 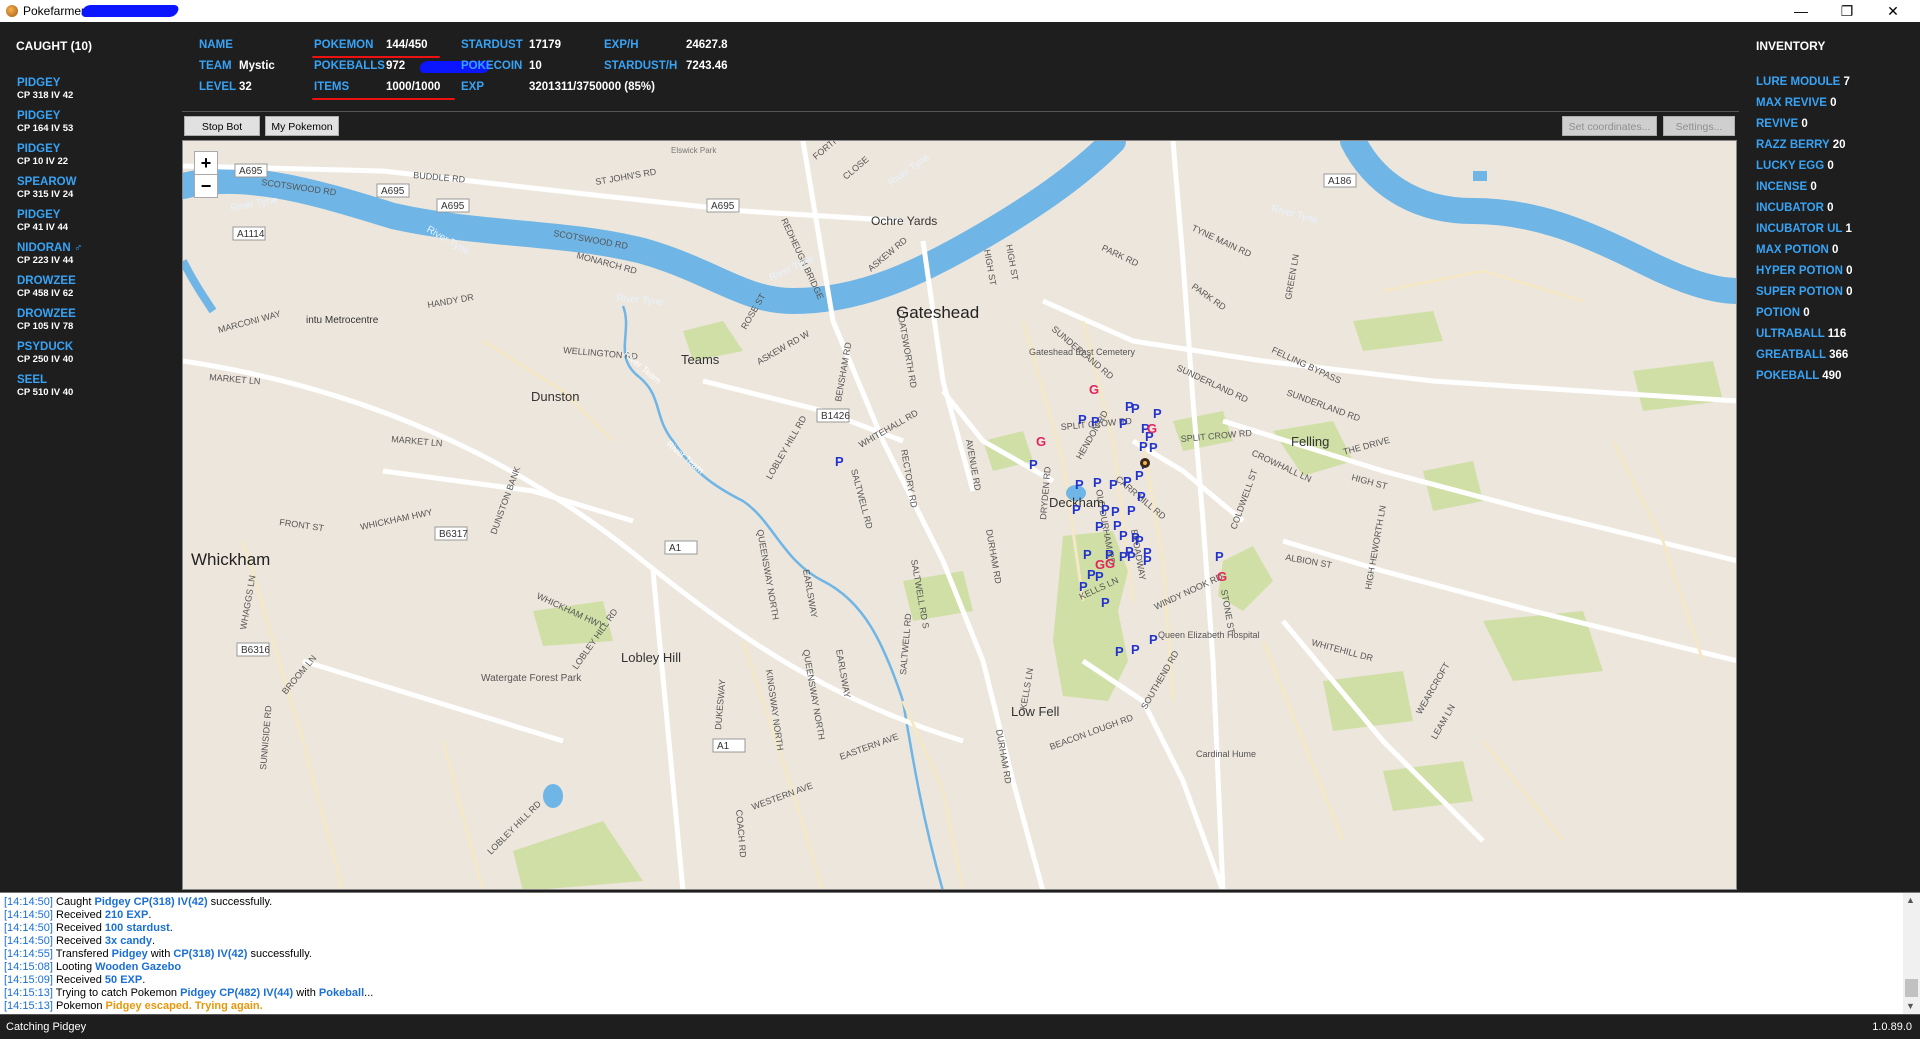 I want to click on river-tyne-east, so click(x=1538, y=222).